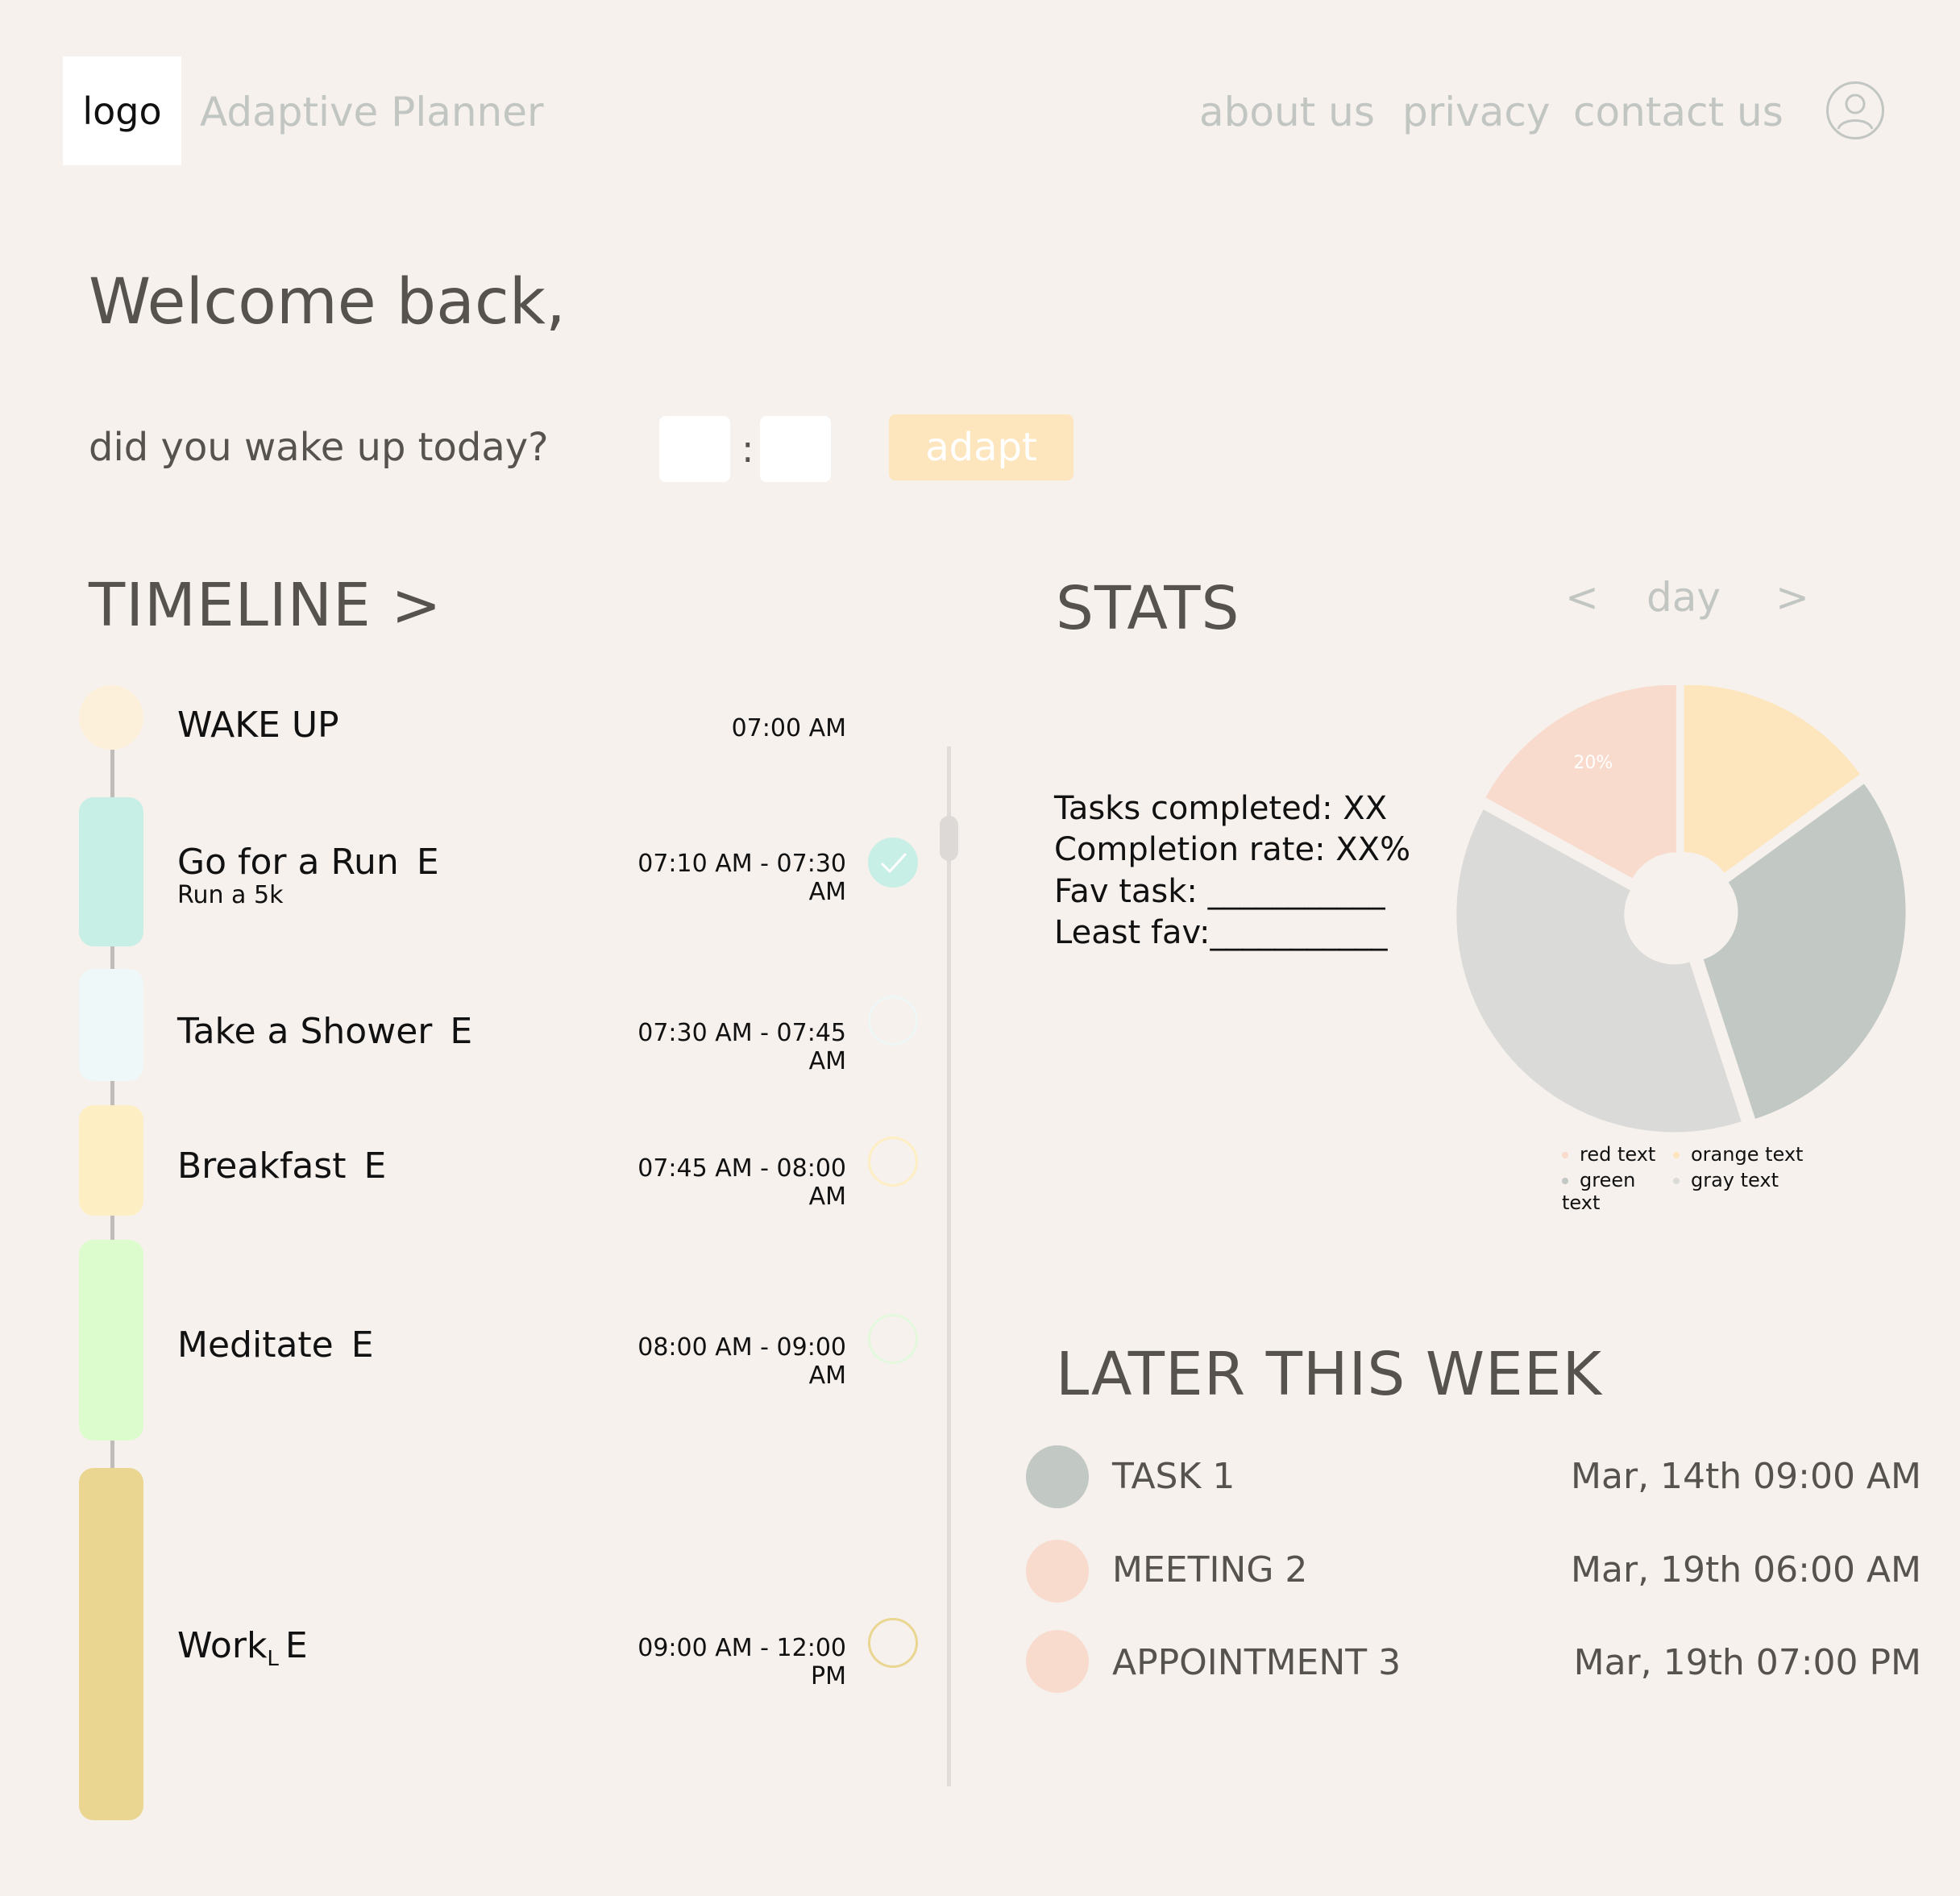 The height and width of the screenshot is (1896, 1960). I want to click on legend-label: red text, so click(1618, 1154).